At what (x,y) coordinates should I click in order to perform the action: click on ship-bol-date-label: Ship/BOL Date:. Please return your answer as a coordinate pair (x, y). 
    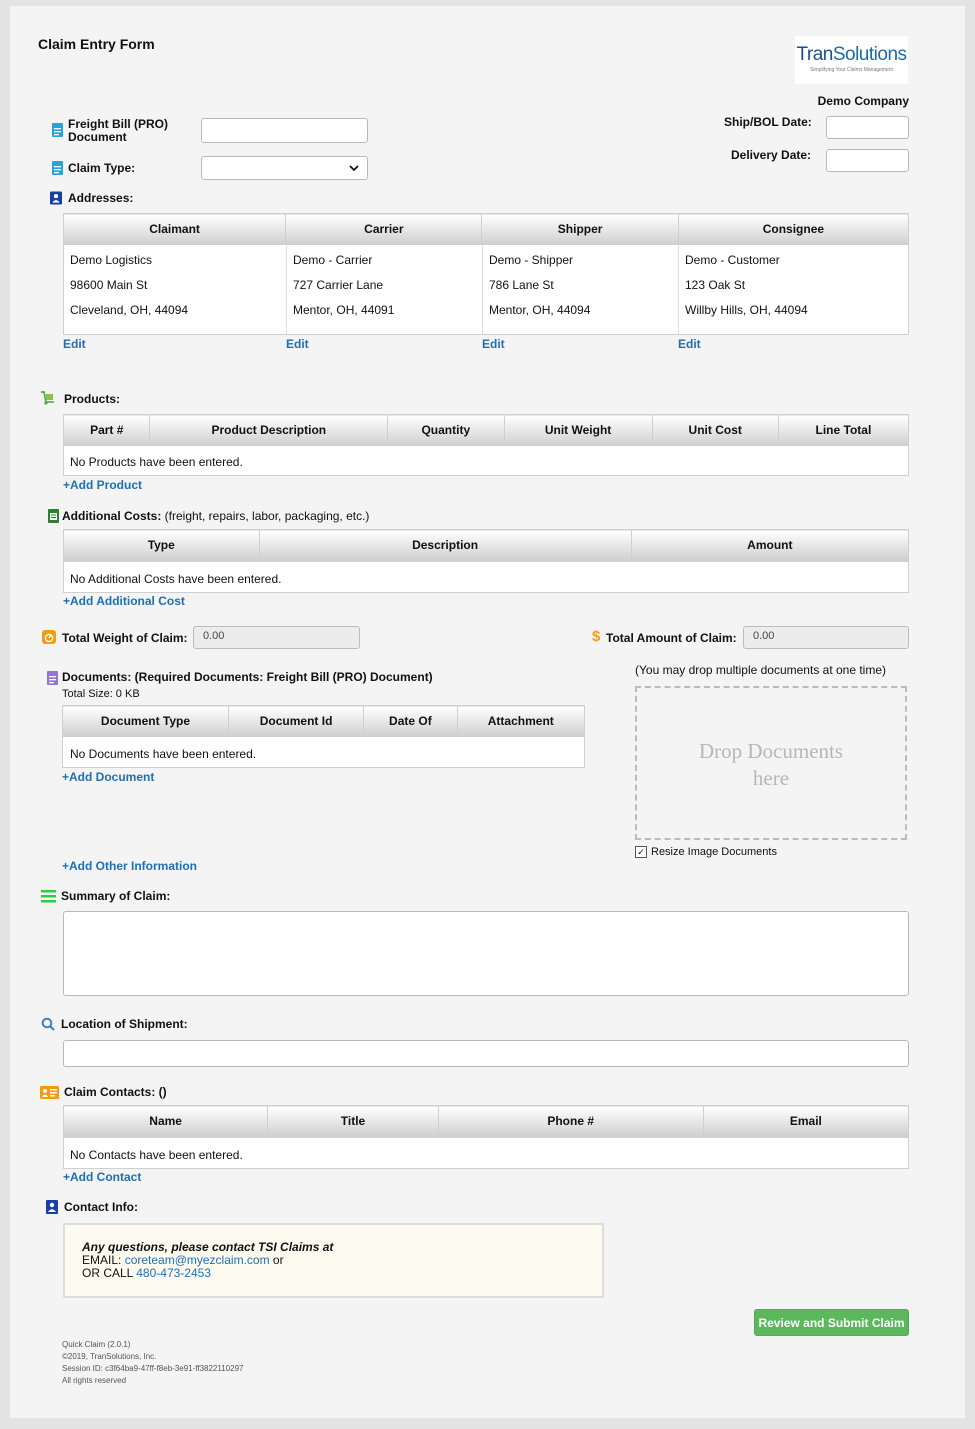
    Looking at the image, I should click on (768, 122).